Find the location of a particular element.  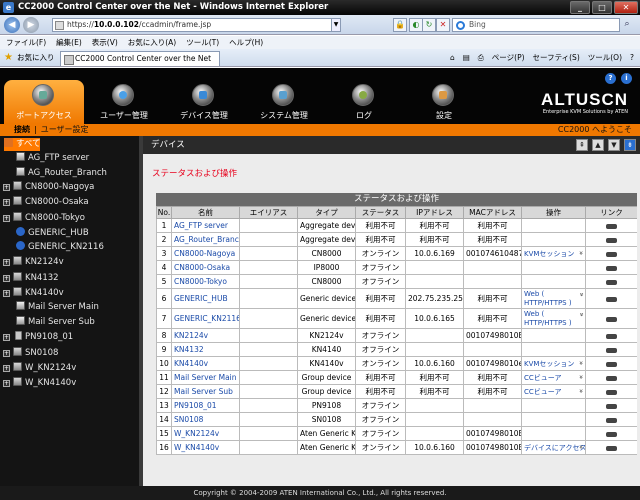

tree-item: KN2124v is located at coordinates (38, 262).